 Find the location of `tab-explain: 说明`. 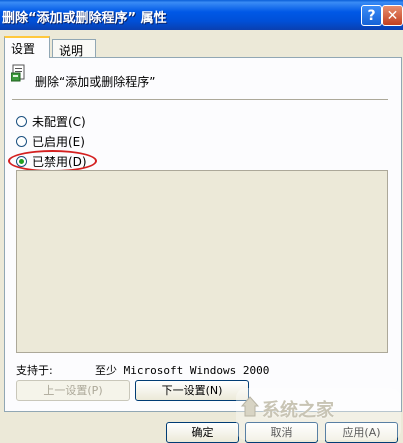

tab-explain: 说明 is located at coordinates (74, 48).